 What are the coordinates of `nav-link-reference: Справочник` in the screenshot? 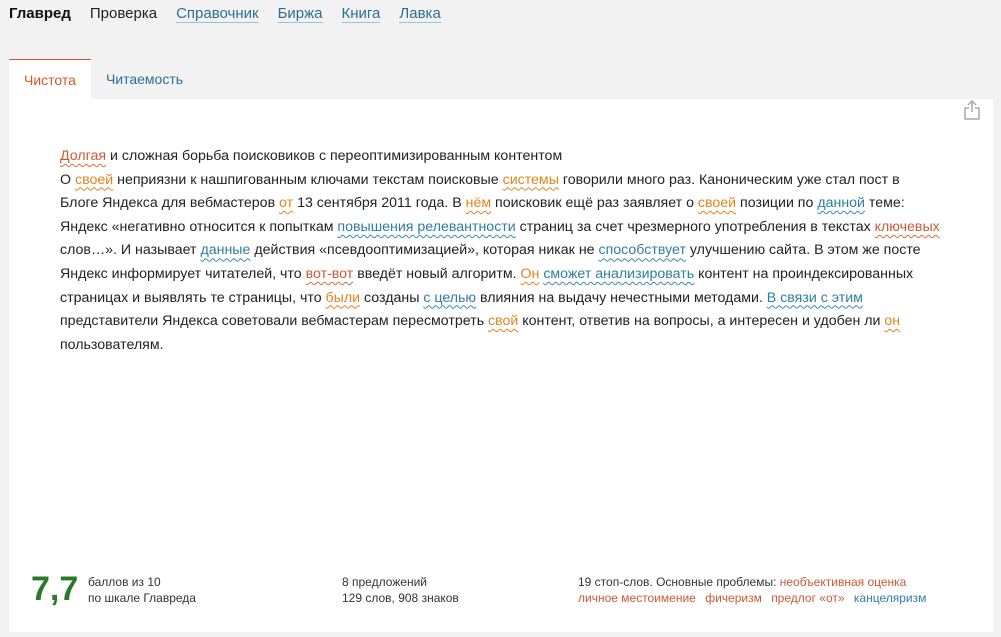 It's located at (217, 14).